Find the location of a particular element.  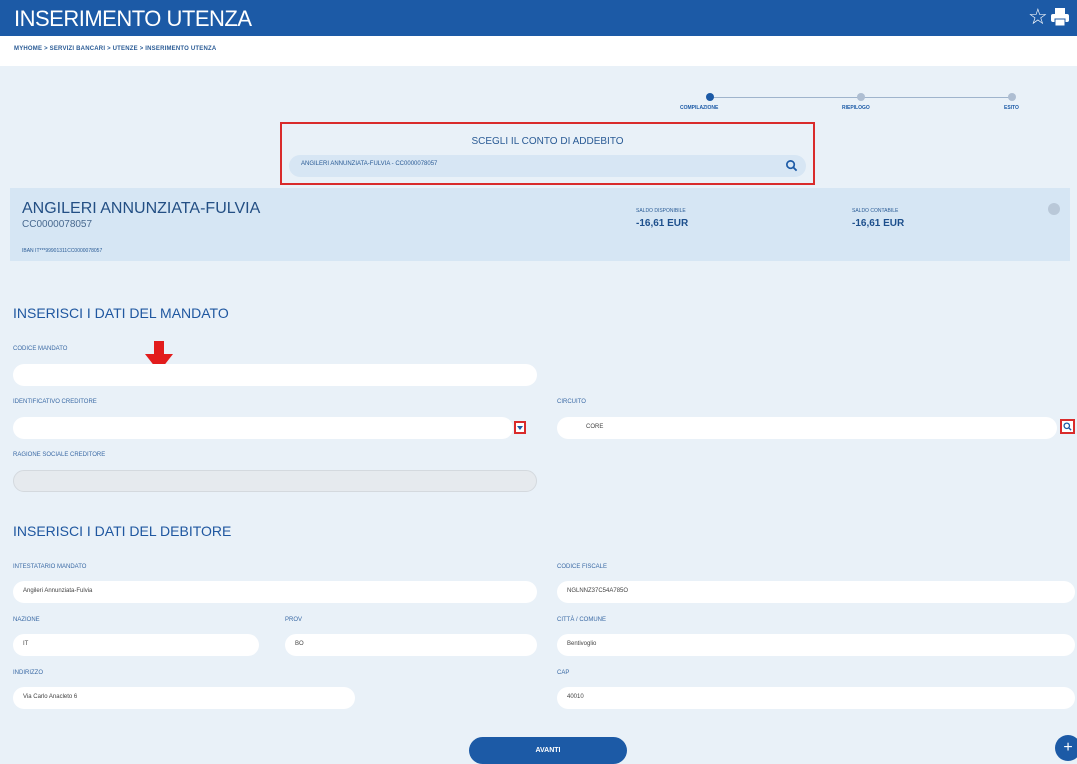

ragione-sociale-label: RAGIONE SOCIALE CREDITORE is located at coordinates (59, 455).